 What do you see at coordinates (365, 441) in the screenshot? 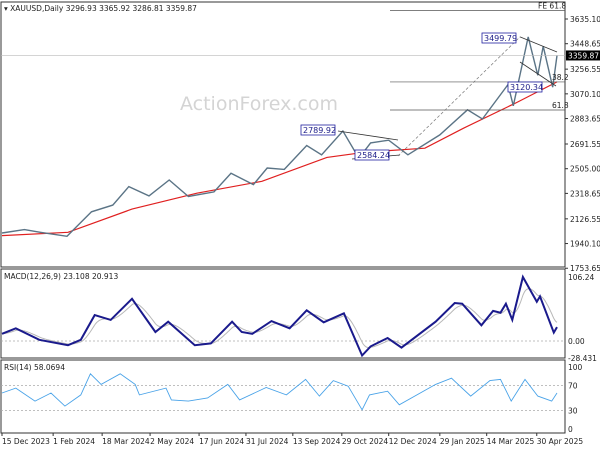
I see `date-tick-label: 29 Oct 2024` at bounding box center [365, 441].